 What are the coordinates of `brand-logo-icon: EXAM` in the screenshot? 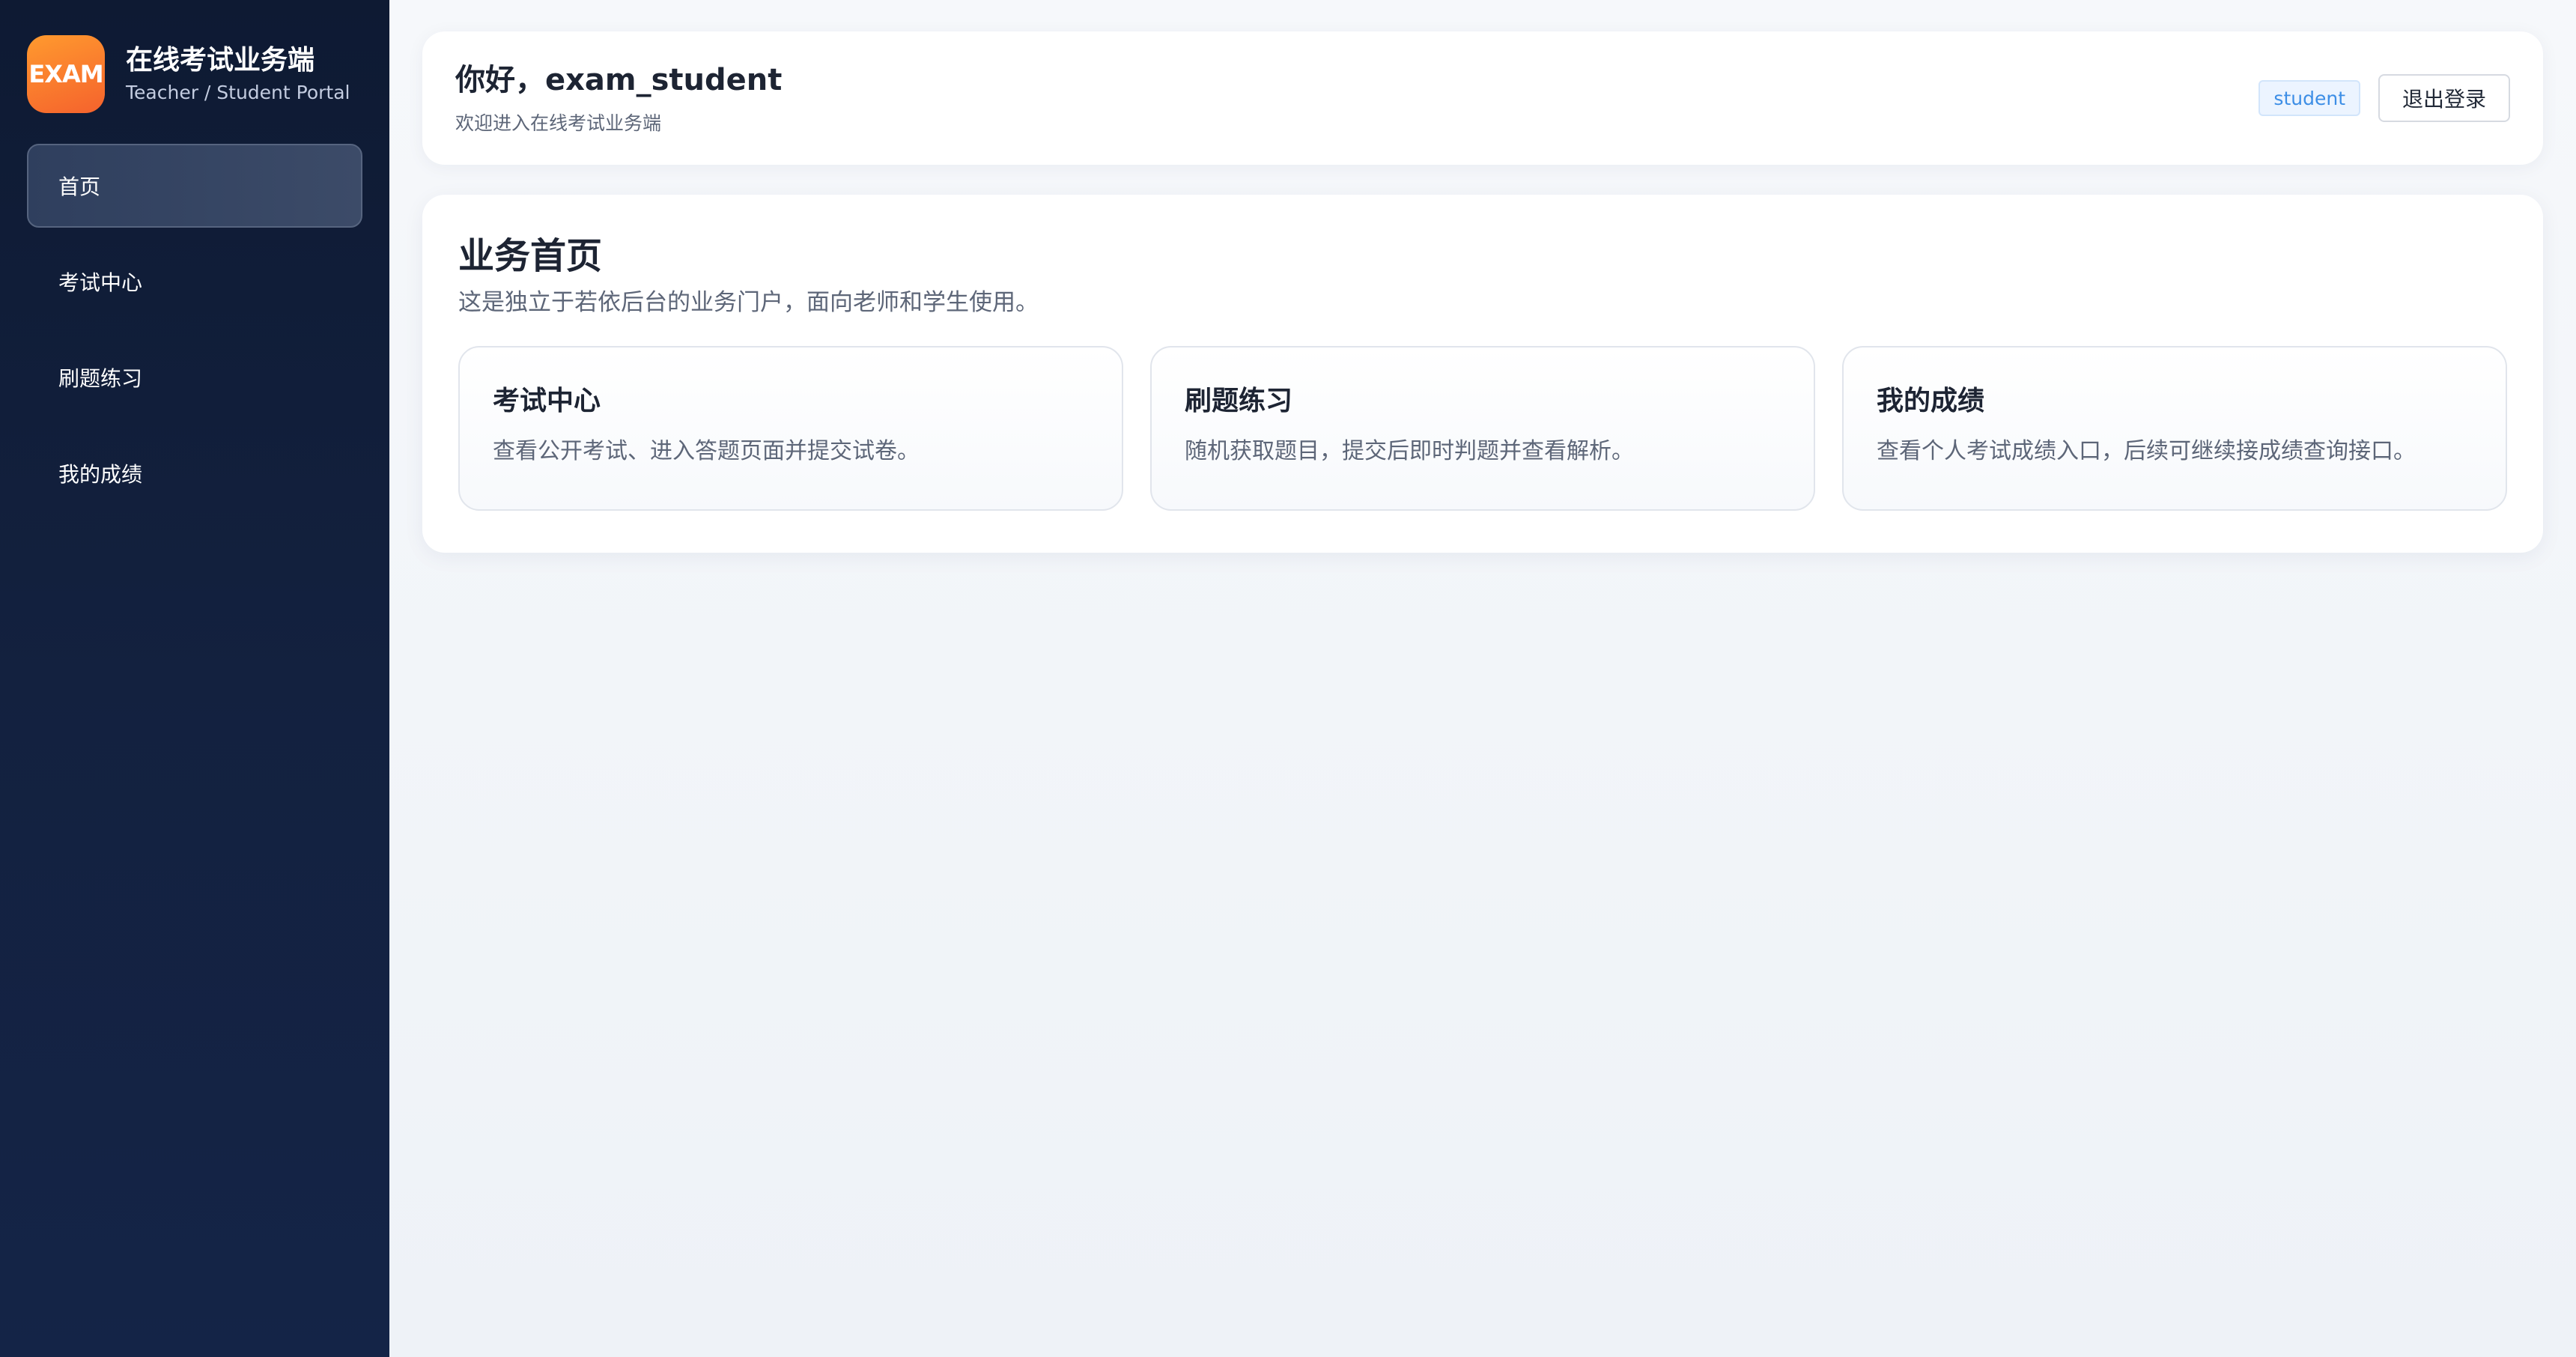 It's located at (66, 74).